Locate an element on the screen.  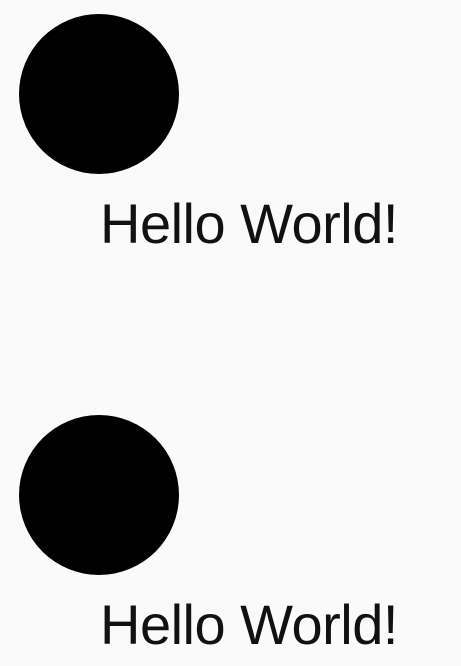
hello-text-1: Hello World! is located at coordinates (249, 223).